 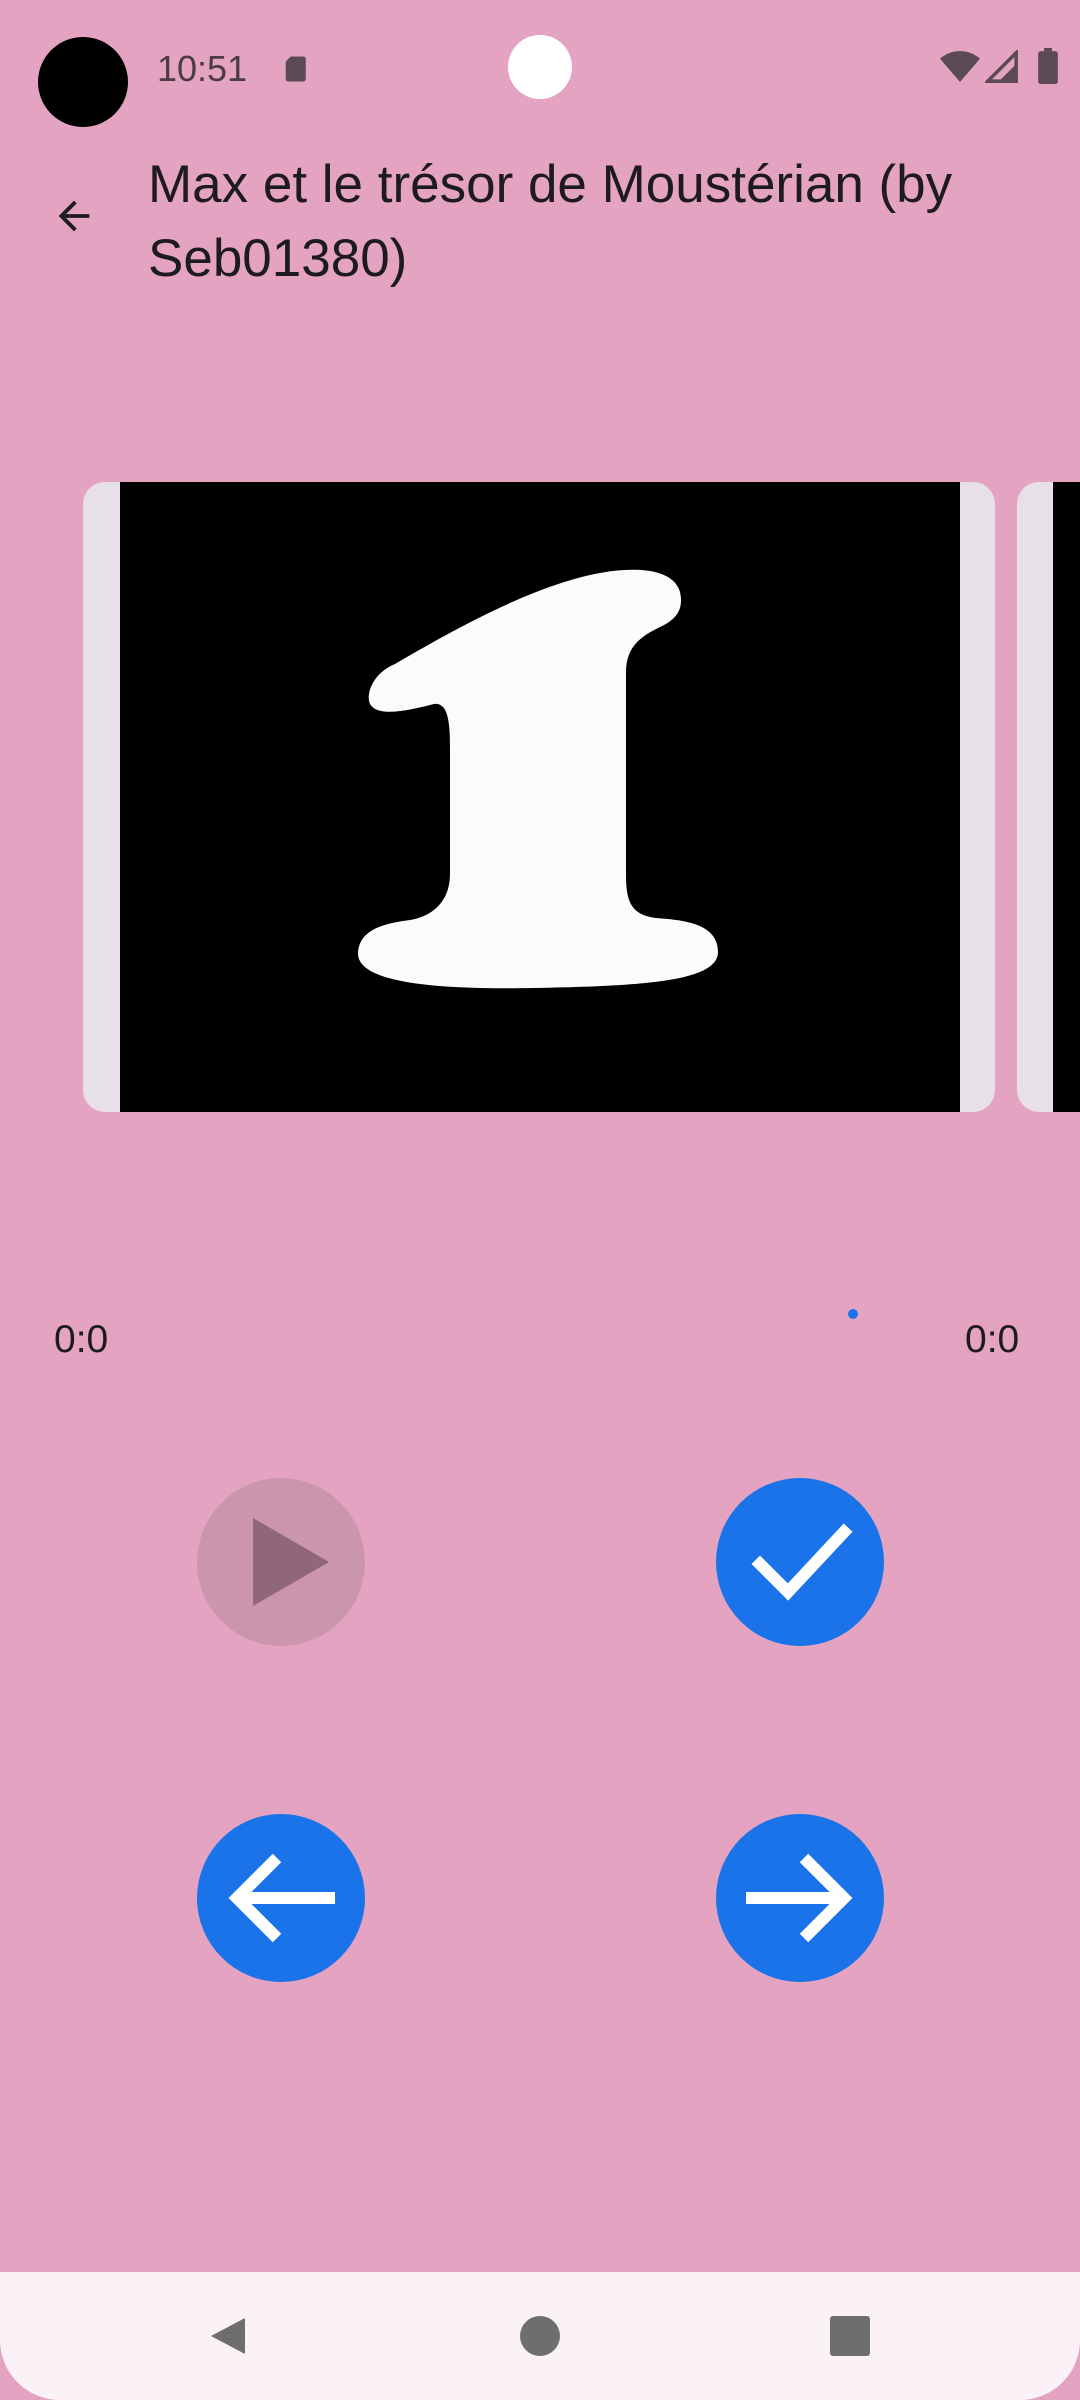 What do you see at coordinates (1048, 797) in the screenshot?
I see `next-page-card` at bounding box center [1048, 797].